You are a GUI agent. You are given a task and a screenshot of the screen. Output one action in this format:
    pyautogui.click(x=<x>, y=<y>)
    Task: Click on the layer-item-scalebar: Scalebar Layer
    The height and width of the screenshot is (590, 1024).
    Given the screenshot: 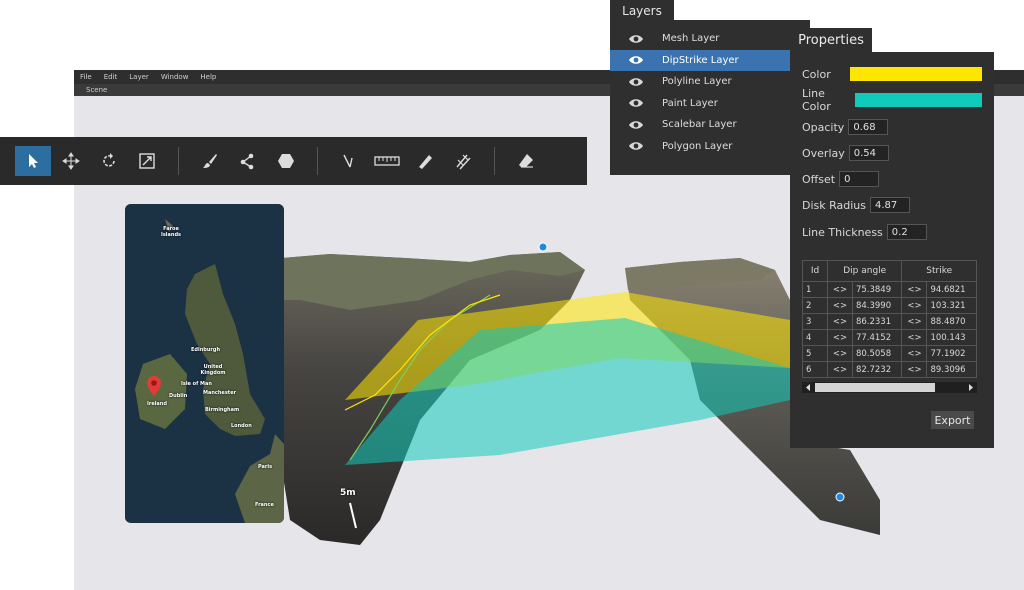 What is the action you would take?
    pyautogui.click(x=710, y=125)
    